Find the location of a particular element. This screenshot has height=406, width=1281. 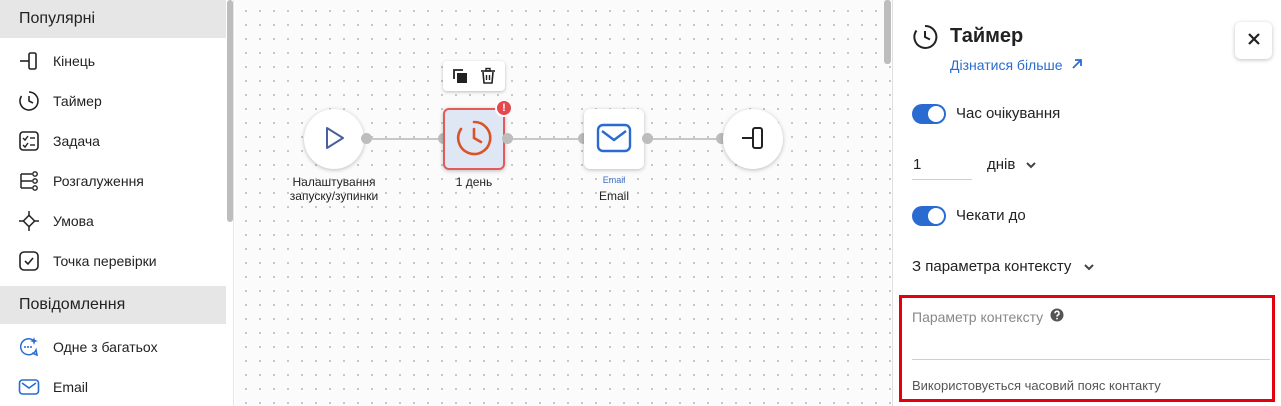

start-node is located at coordinates (334, 139).